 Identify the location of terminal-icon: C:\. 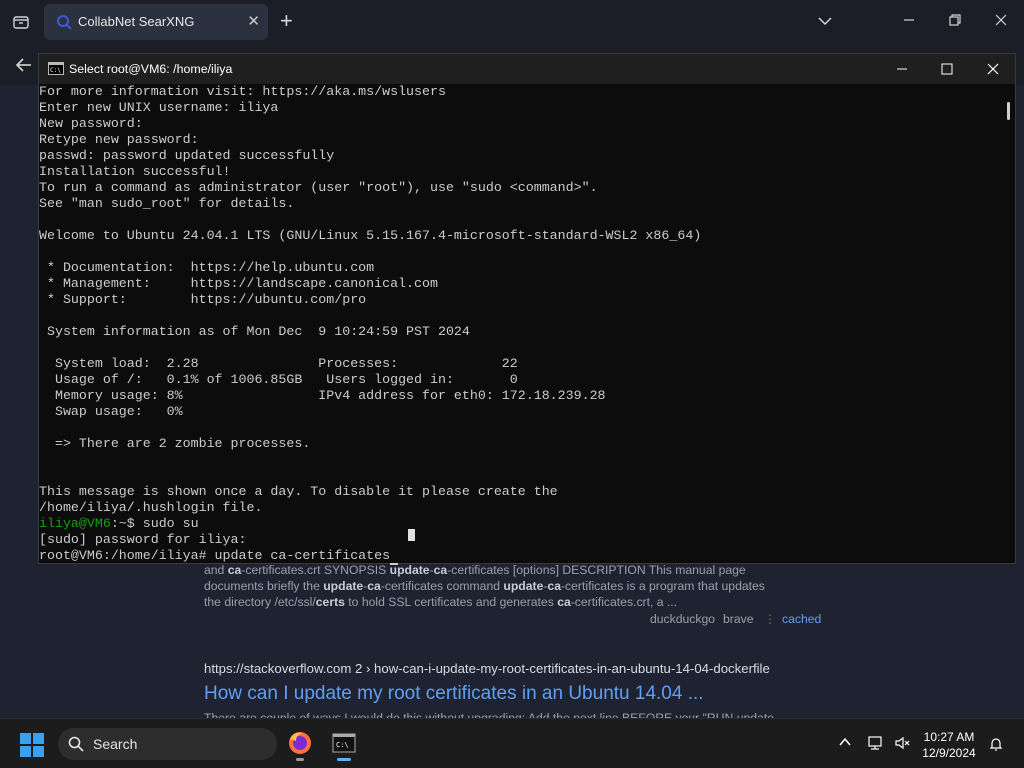
(344, 743).